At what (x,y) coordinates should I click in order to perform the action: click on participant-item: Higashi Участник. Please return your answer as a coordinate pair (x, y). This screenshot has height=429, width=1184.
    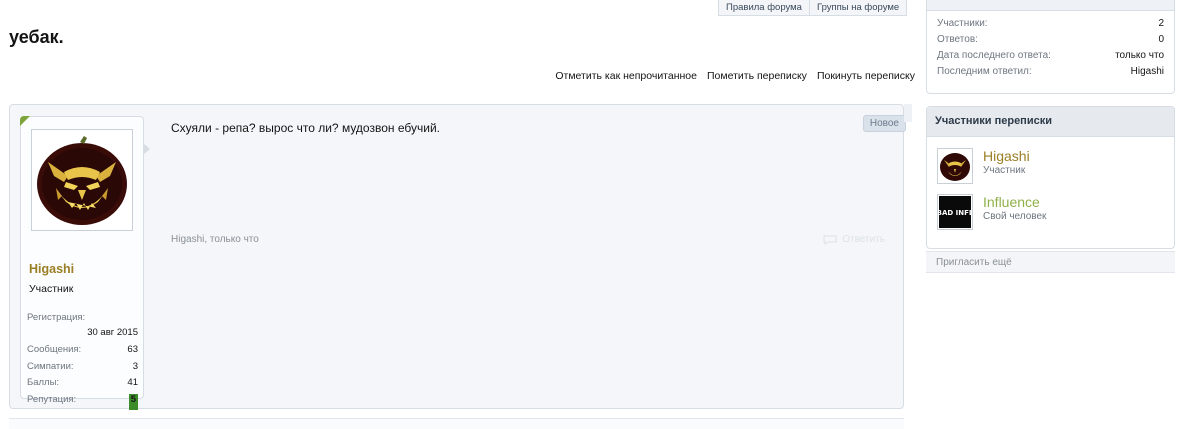
    Looking at the image, I should click on (983, 166).